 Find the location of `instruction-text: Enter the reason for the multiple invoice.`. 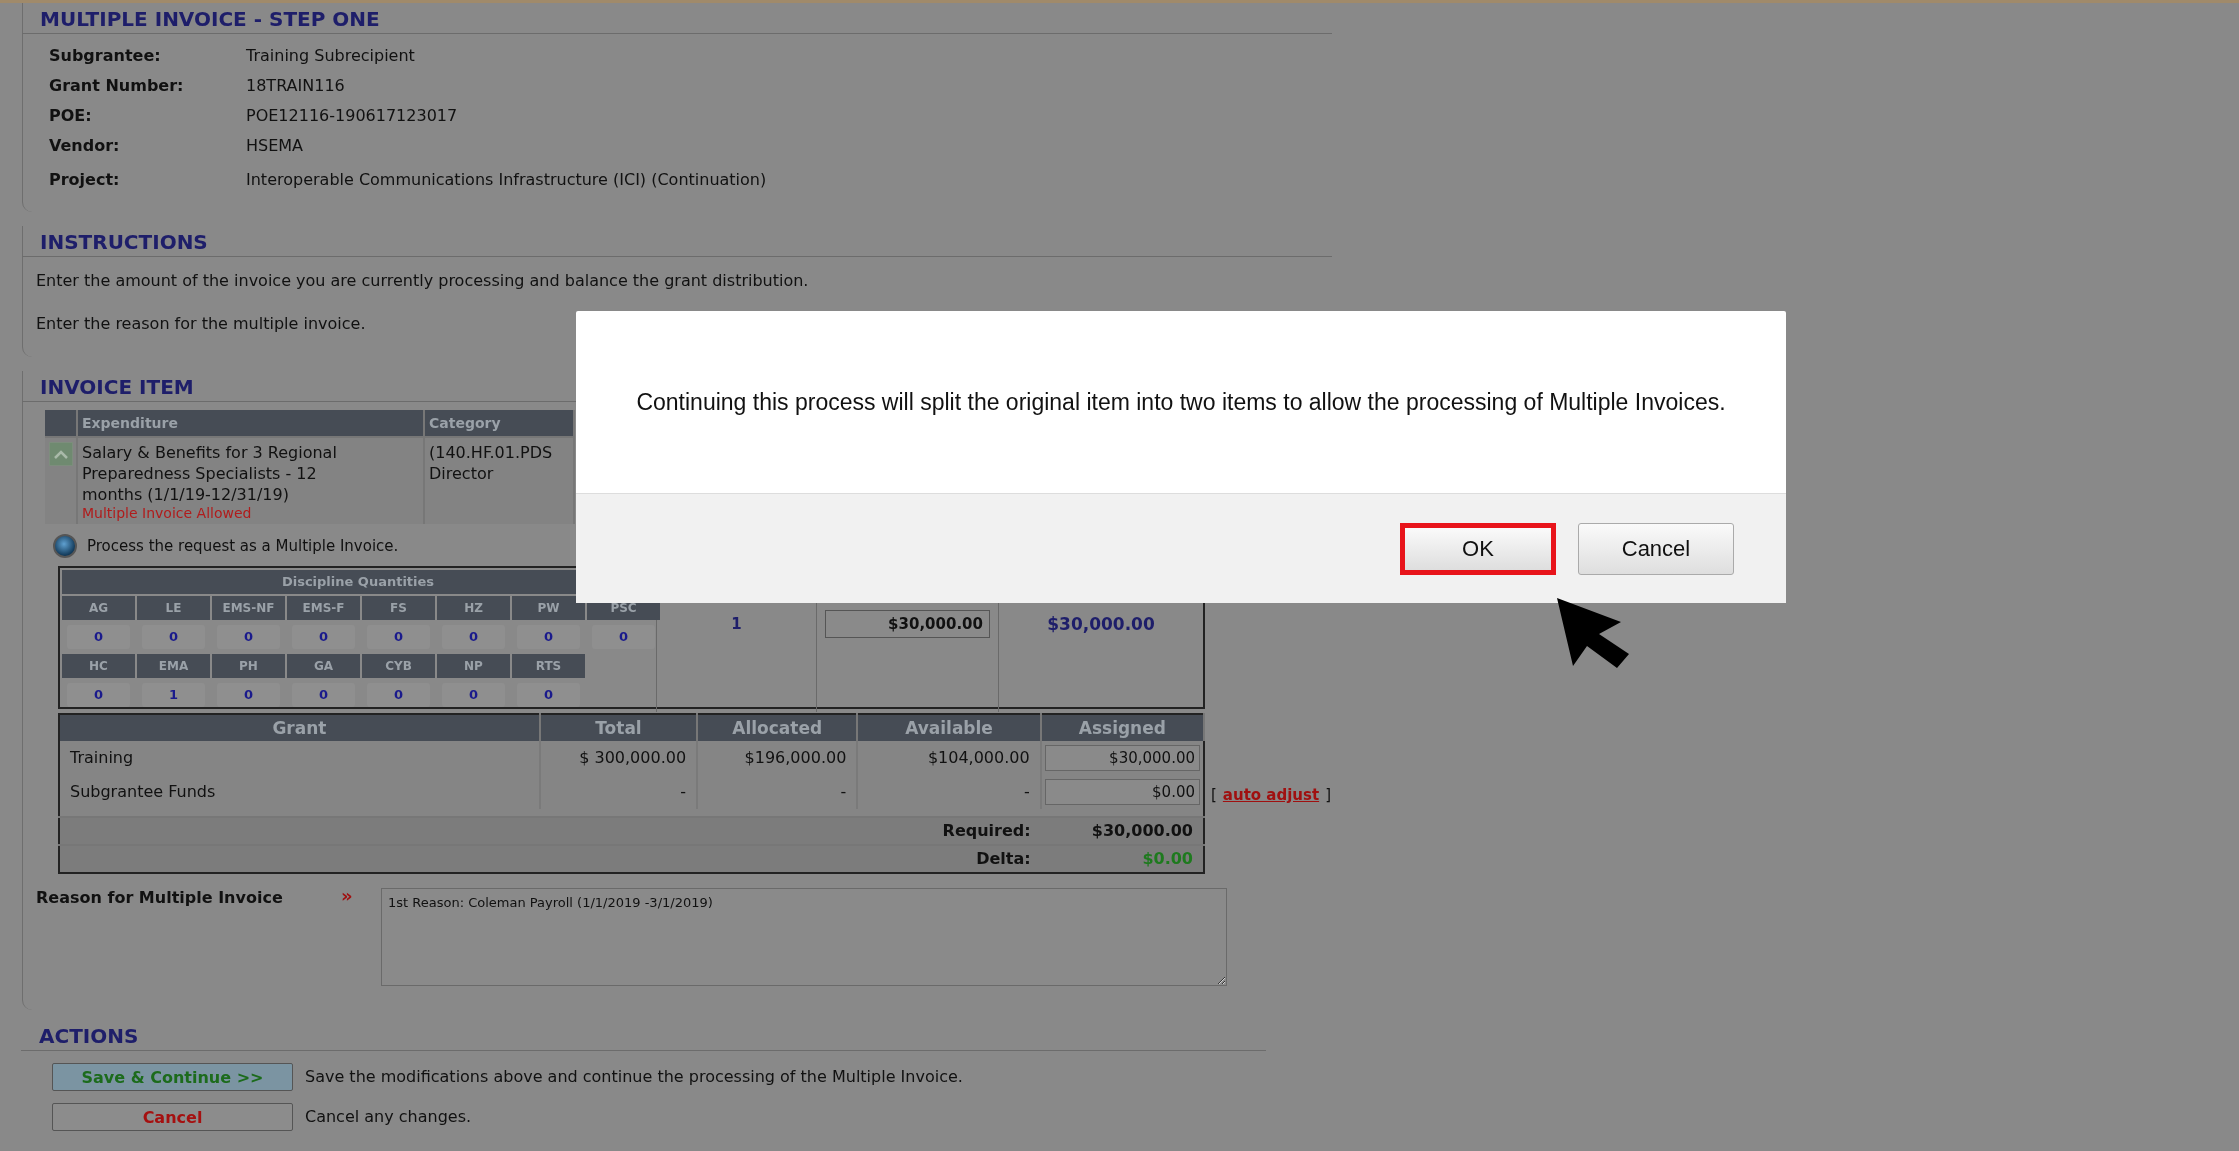

instruction-text: Enter the reason for the multiple invoice. is located at coordinates (201, 324).